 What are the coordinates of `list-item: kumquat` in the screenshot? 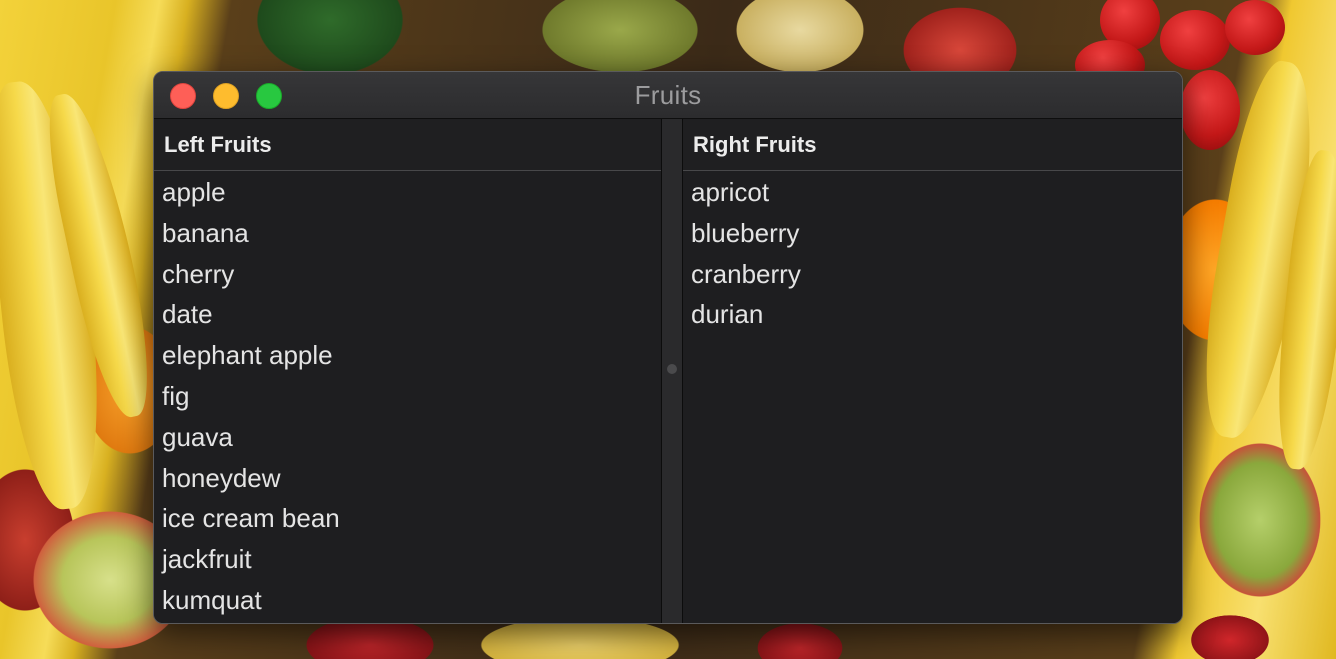 It's located at (407, 600).